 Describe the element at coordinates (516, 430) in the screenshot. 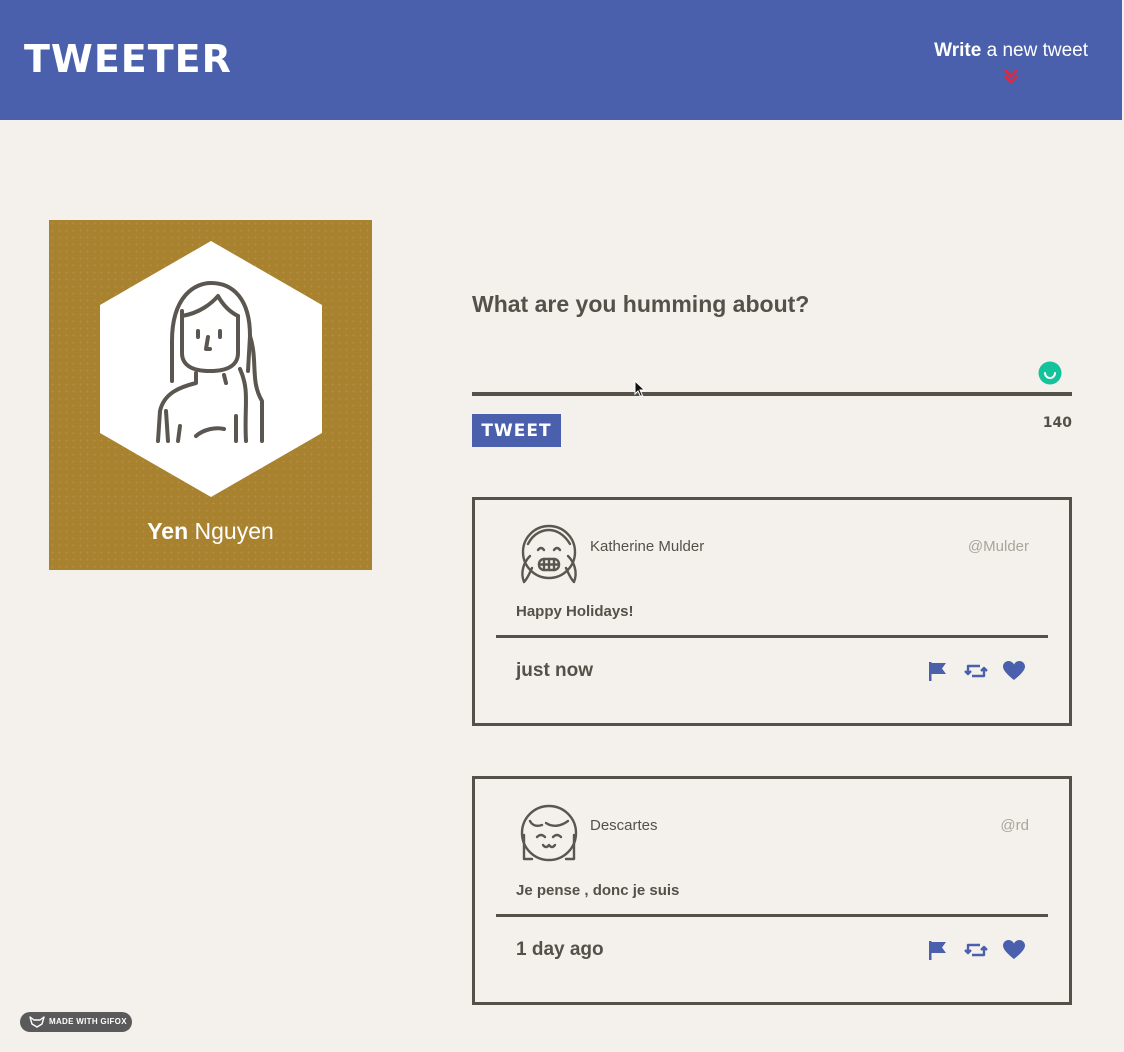

I see `tweet-button: TWEET` at that location.